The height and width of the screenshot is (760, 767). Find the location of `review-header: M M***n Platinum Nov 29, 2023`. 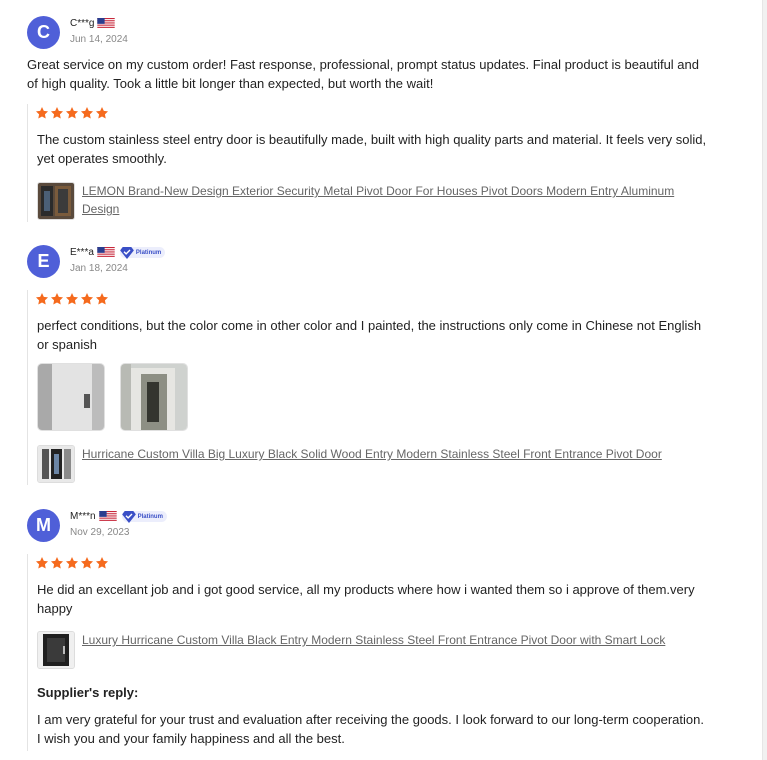

review-header: M M***n Platinum Nov 29, 2023 is located at coordinates (372, 526).